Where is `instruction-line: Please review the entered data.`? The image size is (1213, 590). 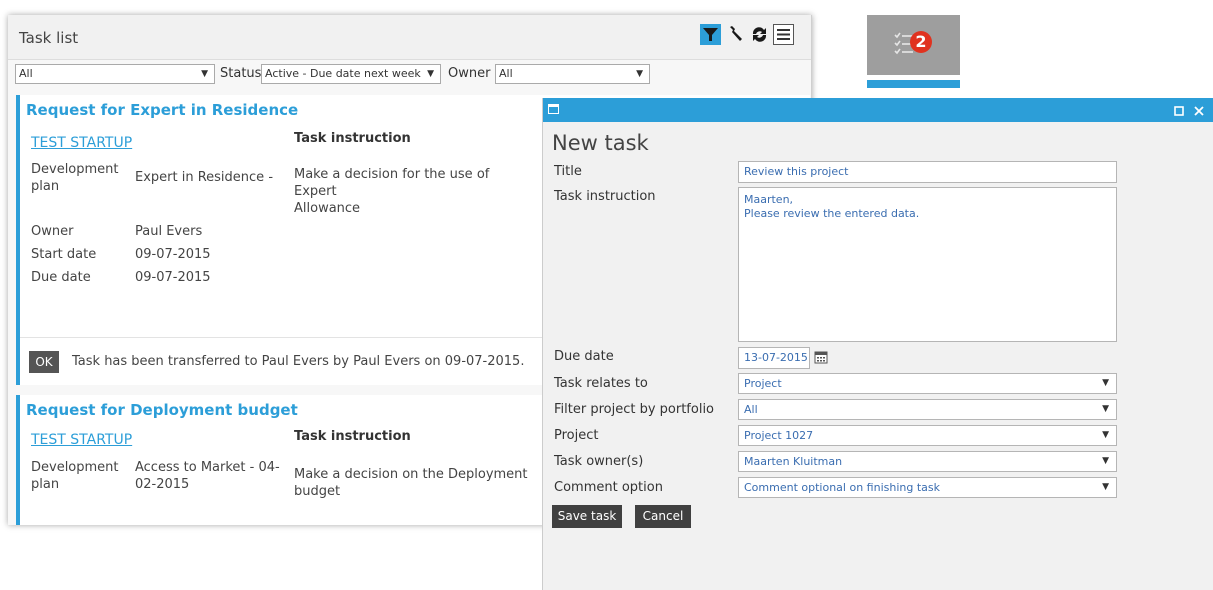 instruction-line: Please review the entered data. is located at coordinates (832, 213).